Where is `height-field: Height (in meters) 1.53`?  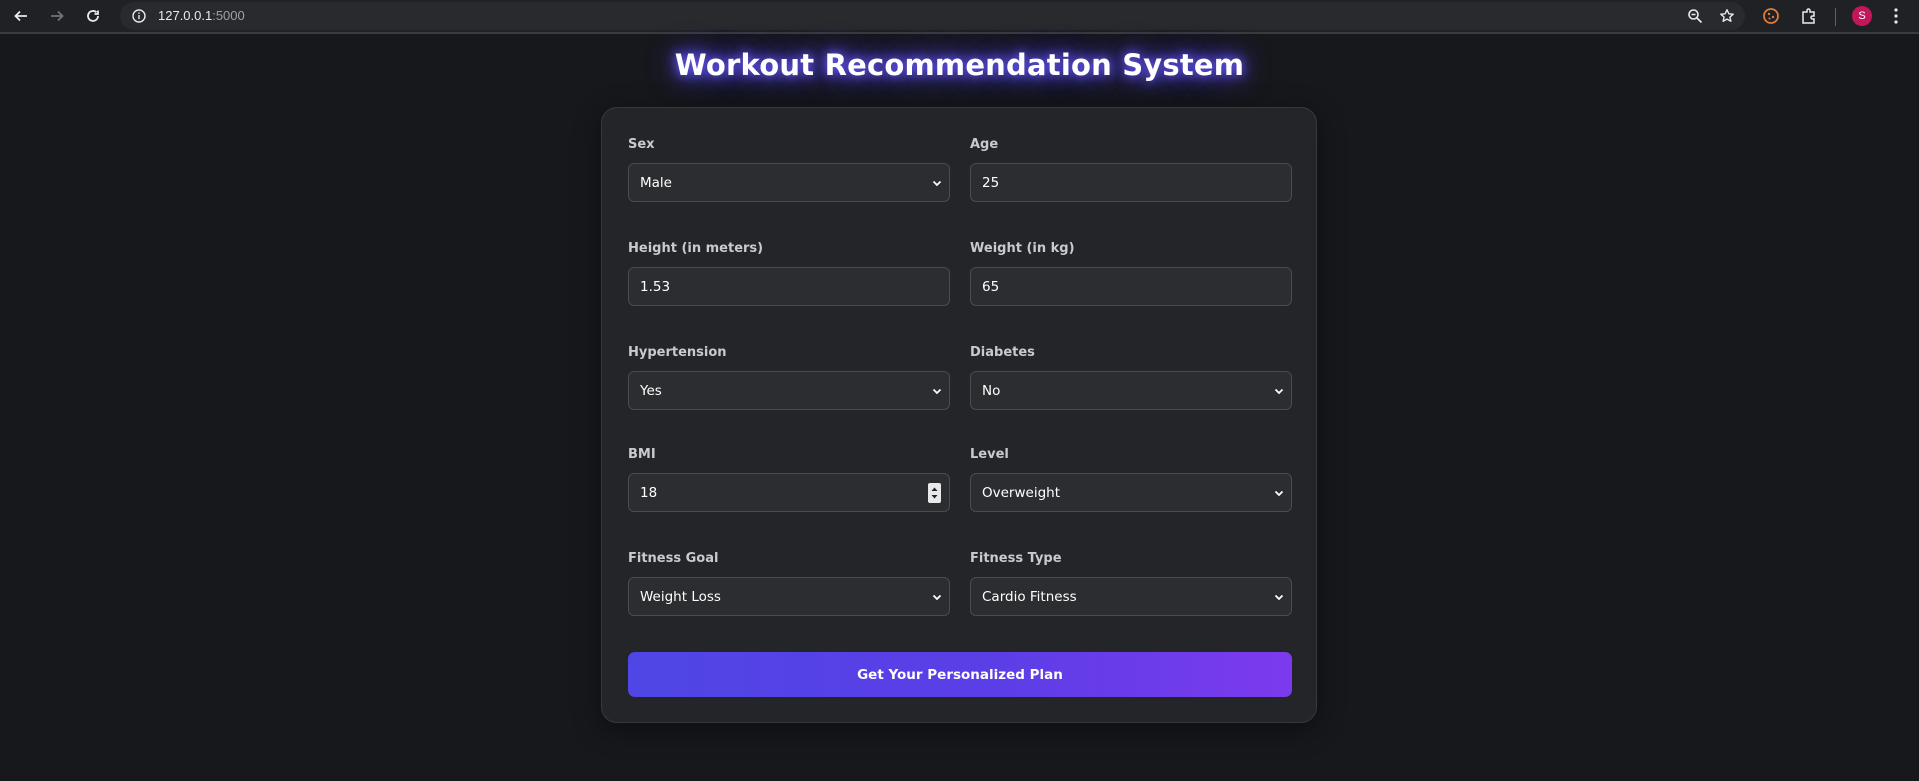 height-field: Height (in meters) 1.53 is located at coordinates (789, 273).